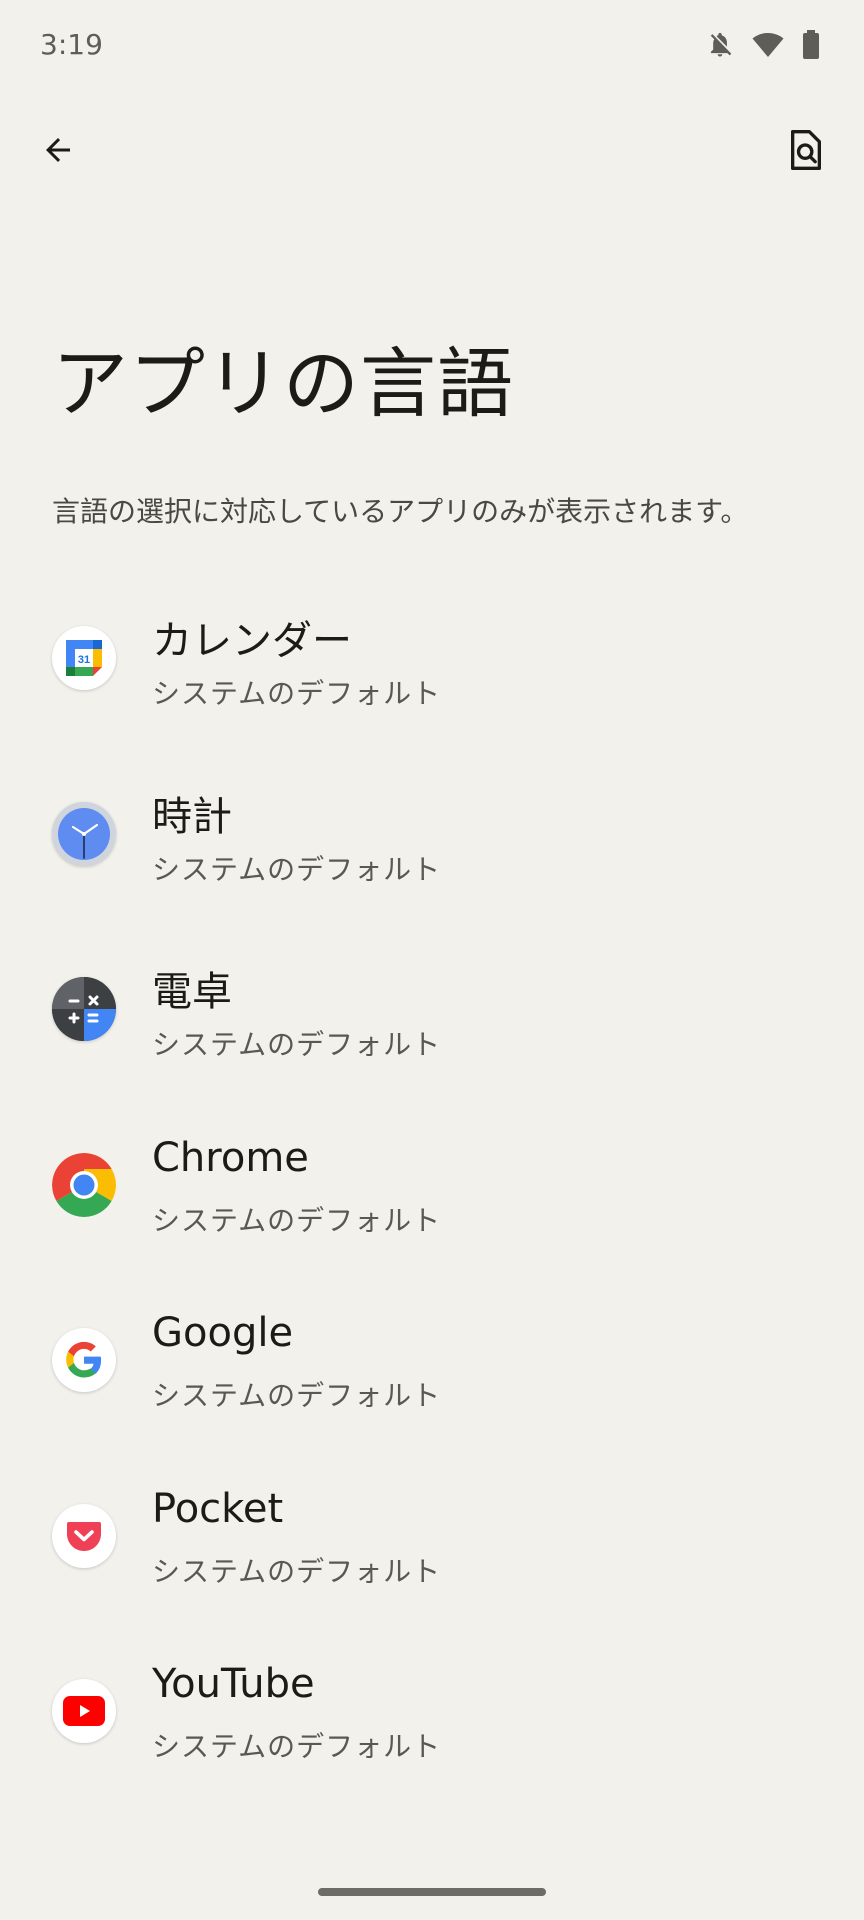  What do you see at coordinates (768, 45) in the screenshot?
I see `wifi-icon` at bounding box center [768, 45].